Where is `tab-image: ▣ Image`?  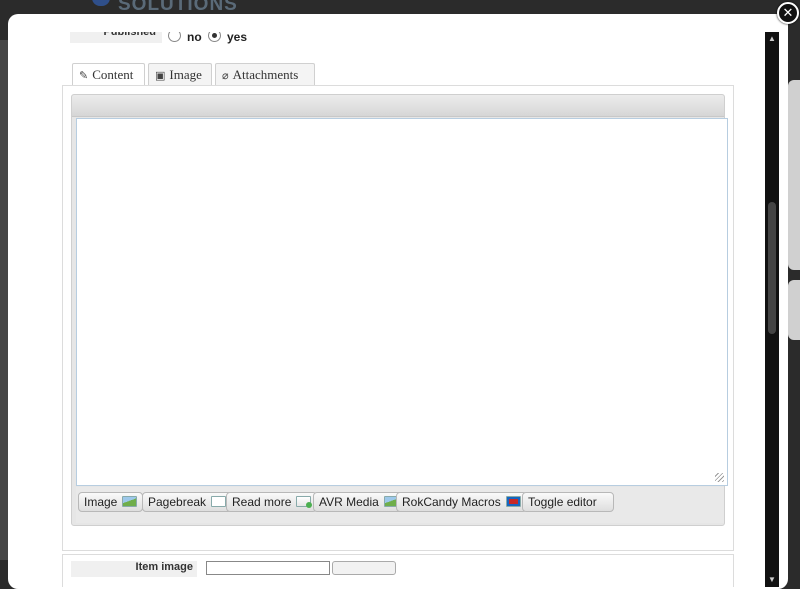 tab-image: ▣ Image is located at coordinates (180, 74).